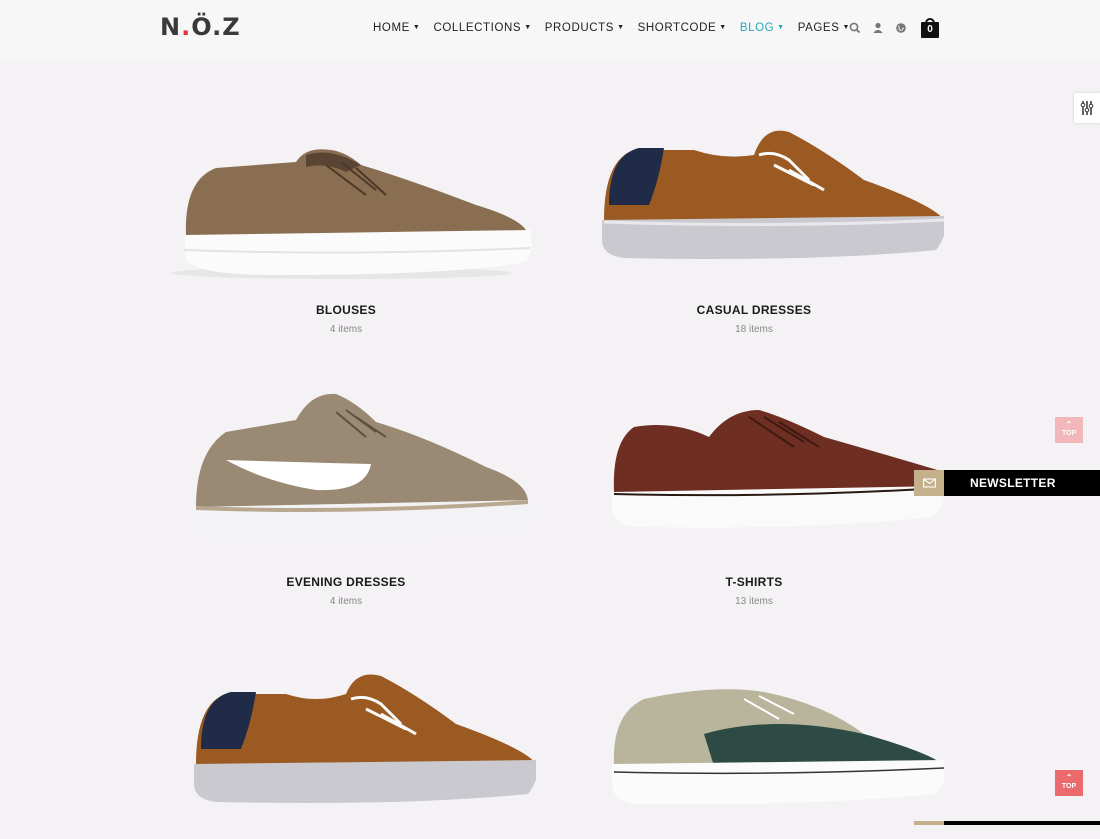 The height and width of the screenshot is (839, 1100). I want to click on nav-item-collections: COLLECTIONS ▼, so click(482, 28).